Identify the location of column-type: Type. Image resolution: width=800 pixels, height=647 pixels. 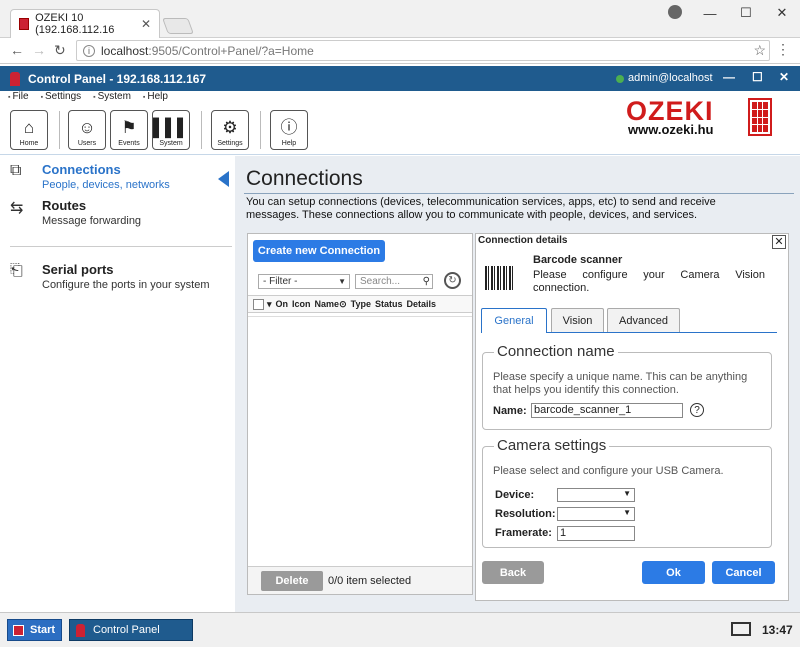
(361, 304).